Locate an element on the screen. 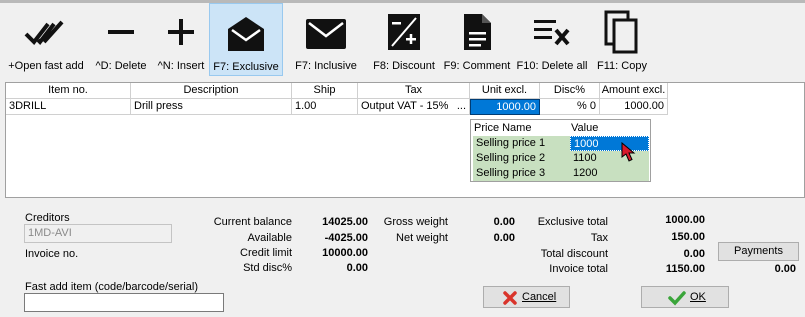 The height and width of the screenshot is (317, 805). copy-label: F11: Copy is located at coordinates (622, 66).